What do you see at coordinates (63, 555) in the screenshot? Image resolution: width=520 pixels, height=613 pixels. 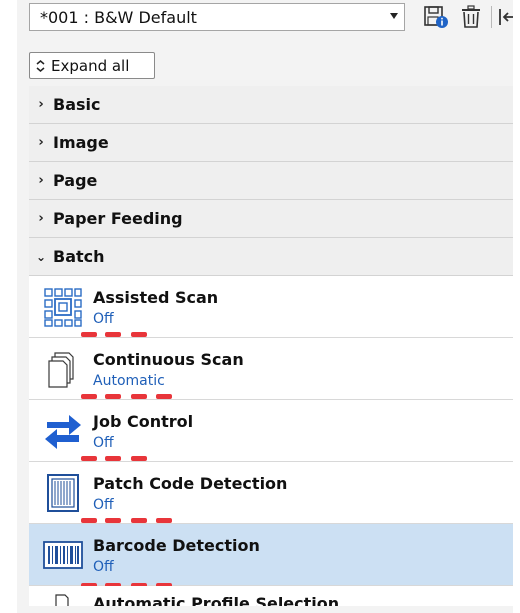 I see `barcode-icon` at bounding box center [63, 555].